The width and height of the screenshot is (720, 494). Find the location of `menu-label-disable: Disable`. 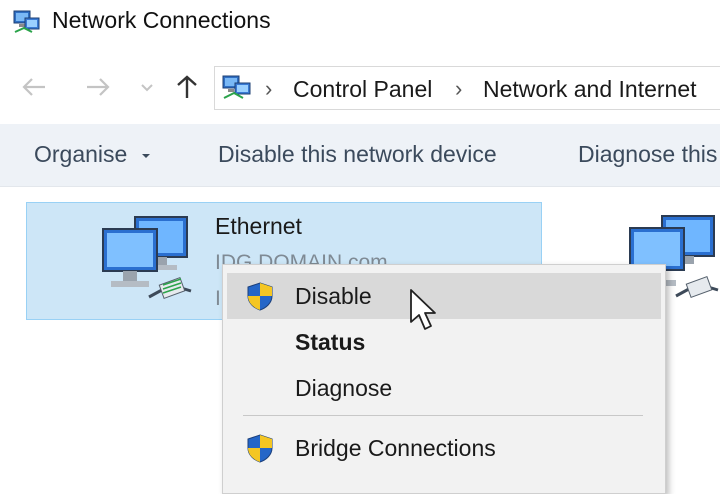

menu-label-disable: Disable is located at coordinates (333, 296).